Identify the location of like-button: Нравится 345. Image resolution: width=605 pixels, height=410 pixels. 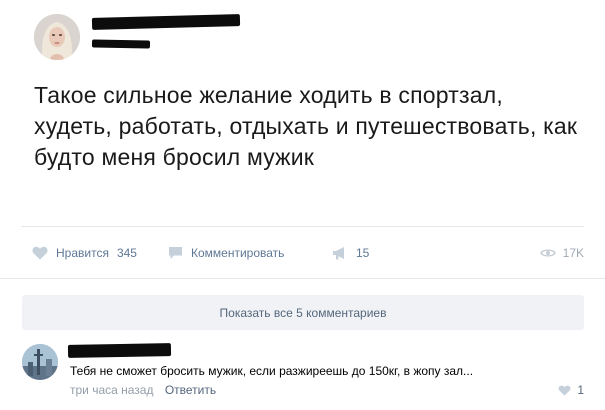
(84, 253).